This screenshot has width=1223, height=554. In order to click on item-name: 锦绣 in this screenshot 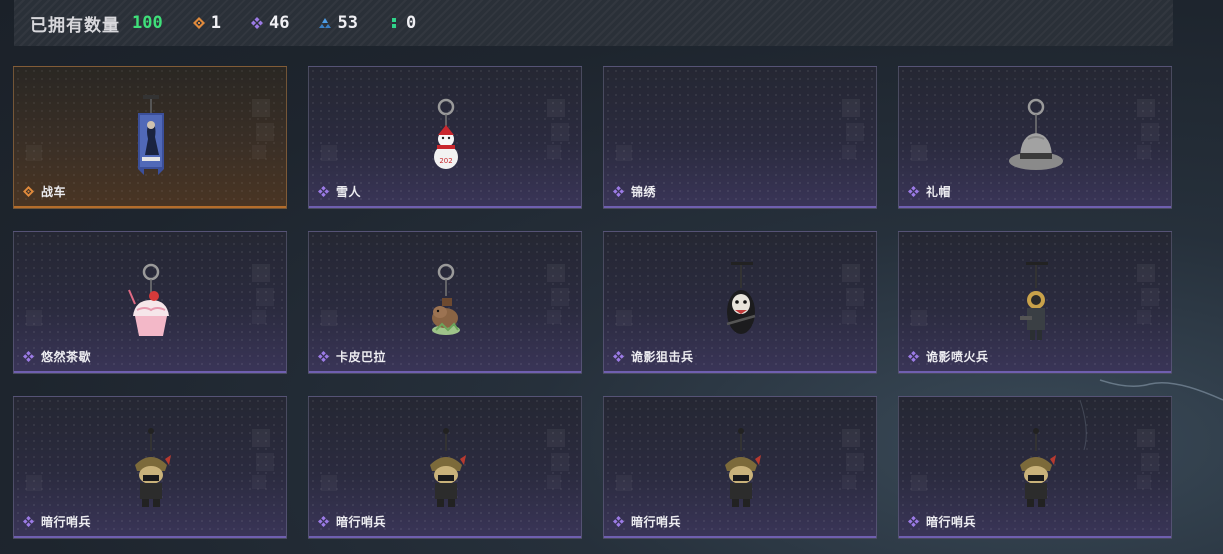, I will do `click(644, 192)`.